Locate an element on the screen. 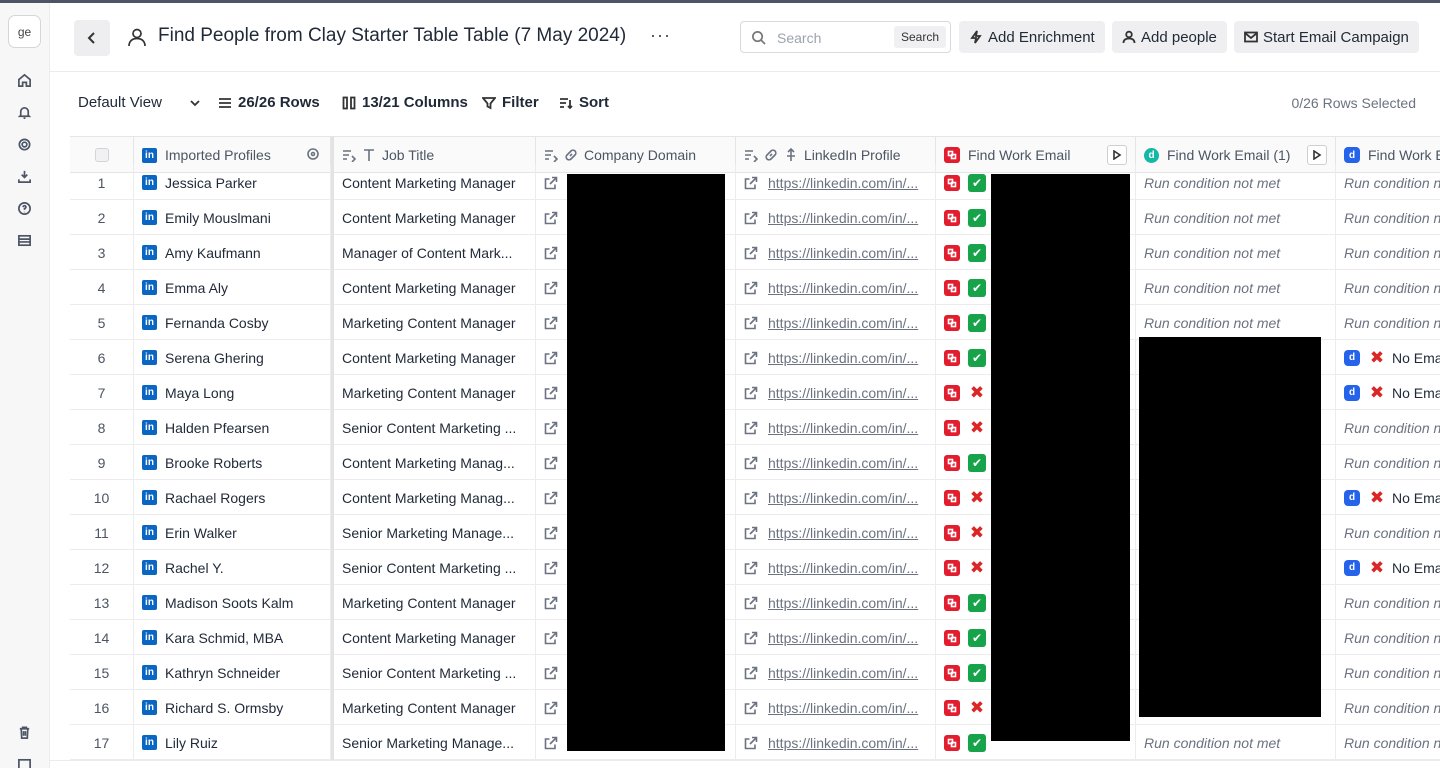 The width and height of the screenshot is (1440, 768). target-icon is located at coordinates (313, 154).